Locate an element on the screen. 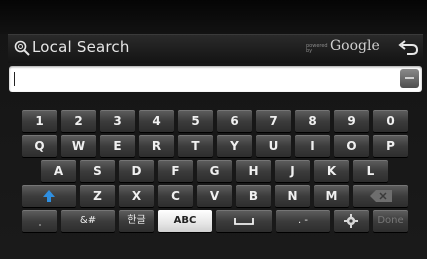  text-cursor is located at coordinates (14, 79).